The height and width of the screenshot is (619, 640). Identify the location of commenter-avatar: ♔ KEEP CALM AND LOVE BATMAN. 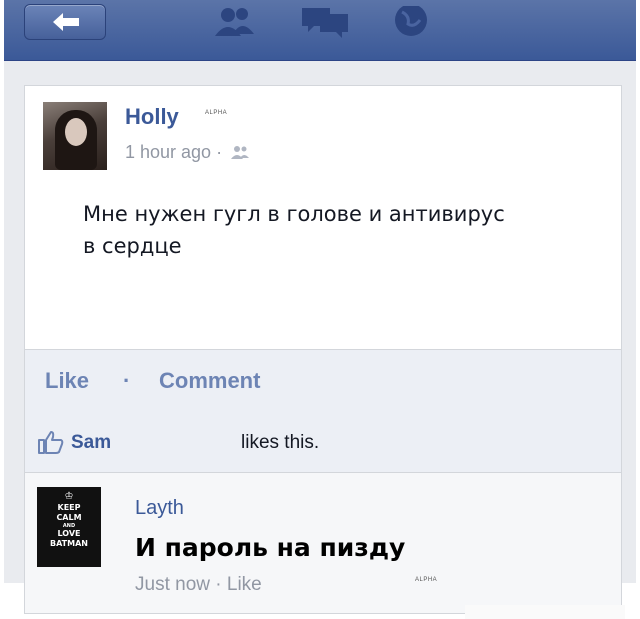
(69, 527).